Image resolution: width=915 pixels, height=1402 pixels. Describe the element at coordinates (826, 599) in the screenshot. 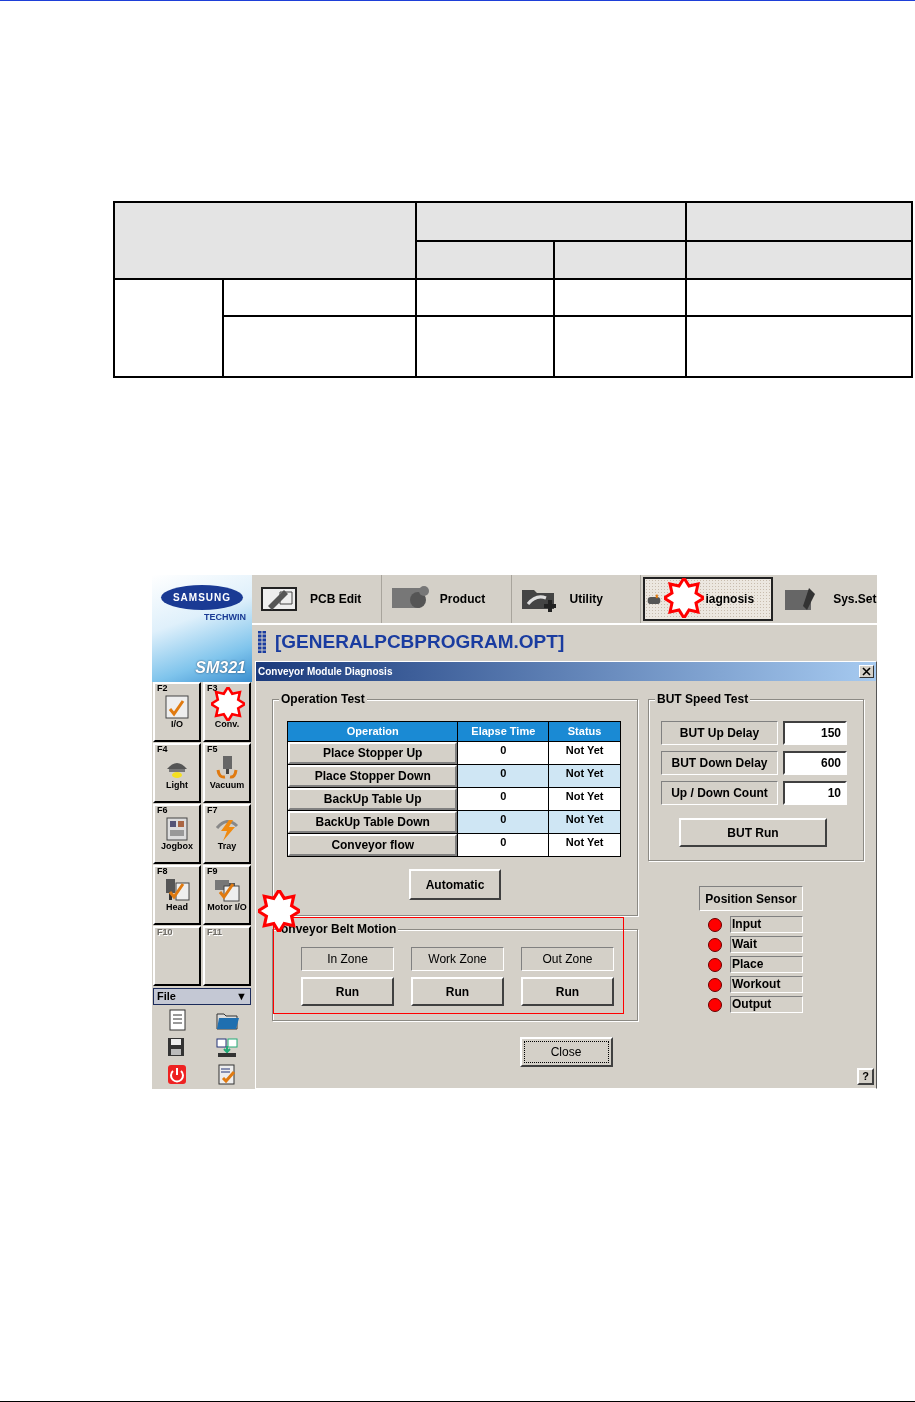

I see `toolbar-tab: Sys.Set` at that location.